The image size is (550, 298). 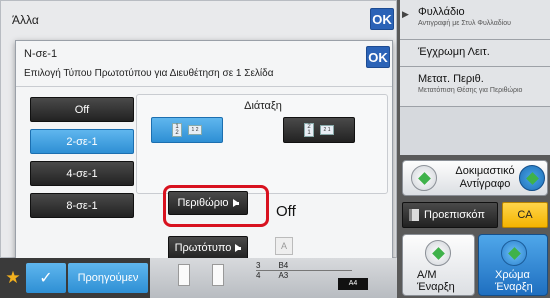 I want to click on original-button-label: Πρωτότυπο, so click(x=203, y=248).